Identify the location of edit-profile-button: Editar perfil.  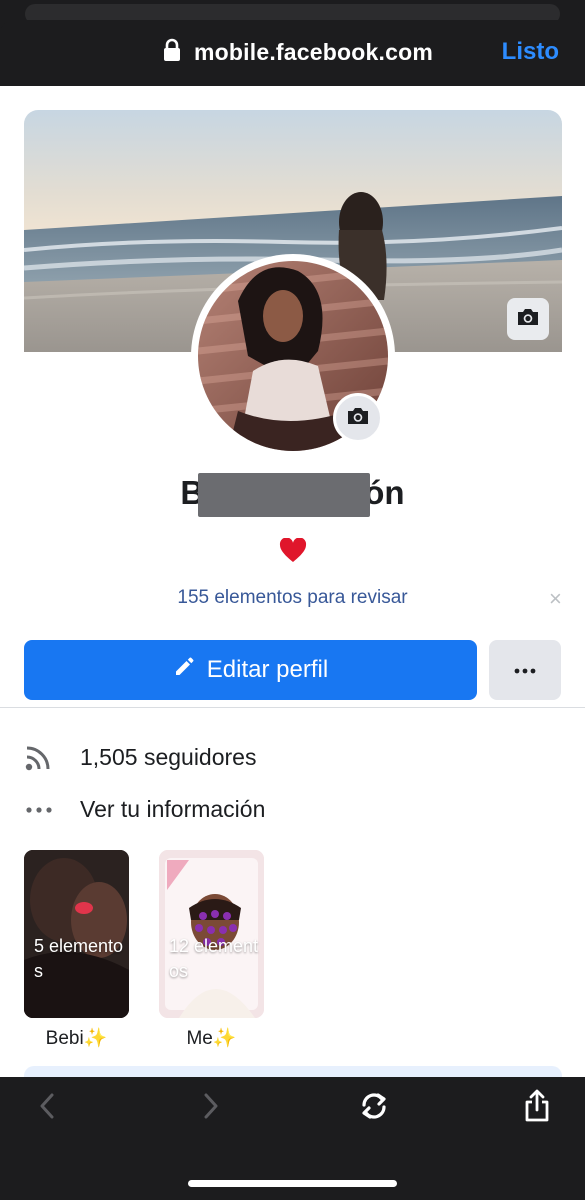
(250, 670).